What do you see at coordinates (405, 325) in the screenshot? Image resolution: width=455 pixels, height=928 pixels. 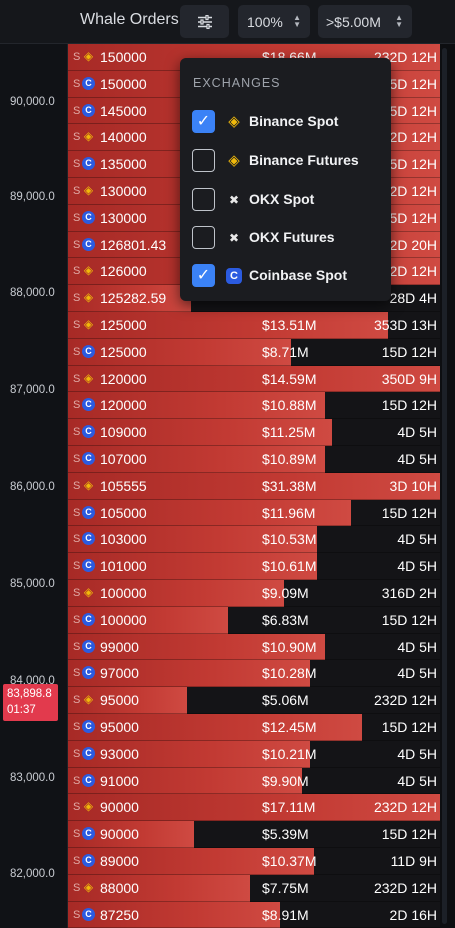 I see `order-age: 353D 13H` at bounding box center [405, 325].